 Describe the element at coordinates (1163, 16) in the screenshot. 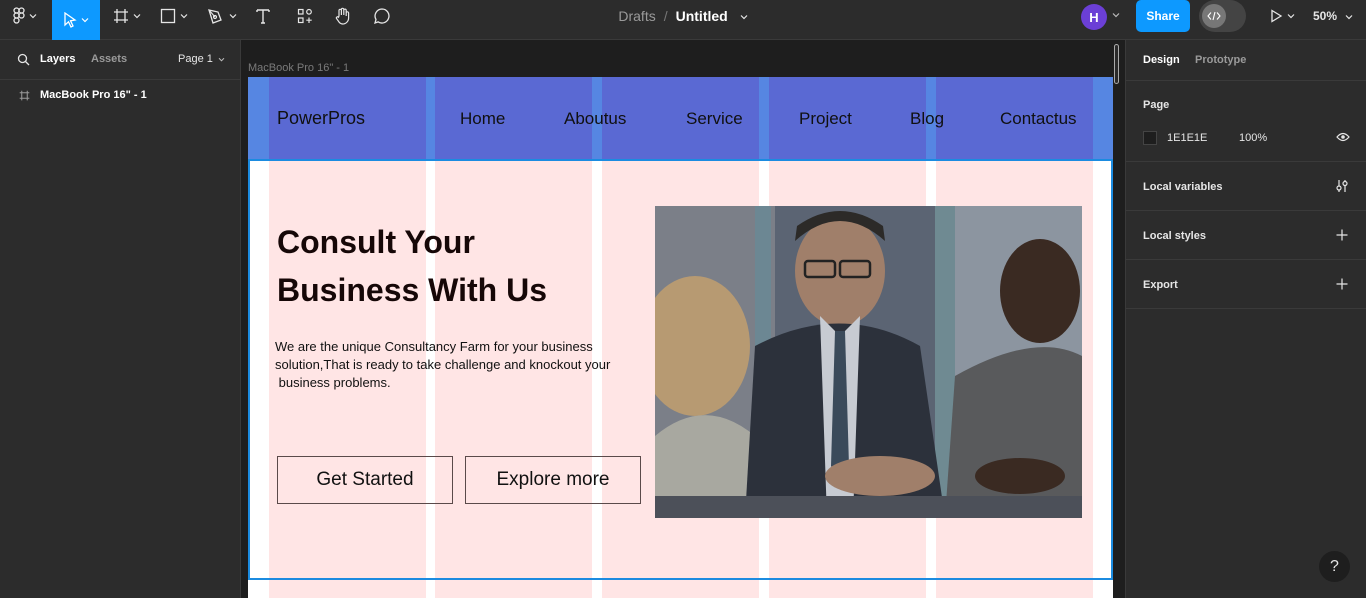

I see `share-button: Share` at that location.